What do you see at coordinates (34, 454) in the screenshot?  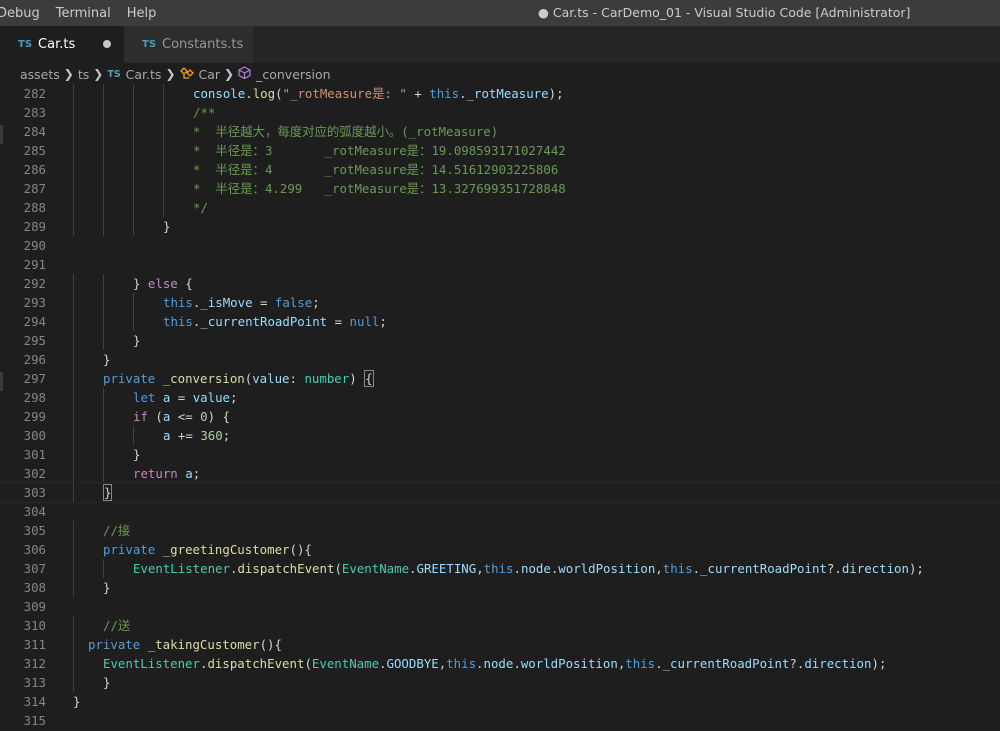 I see `line-number: 301` at bounding box center [34, 454].